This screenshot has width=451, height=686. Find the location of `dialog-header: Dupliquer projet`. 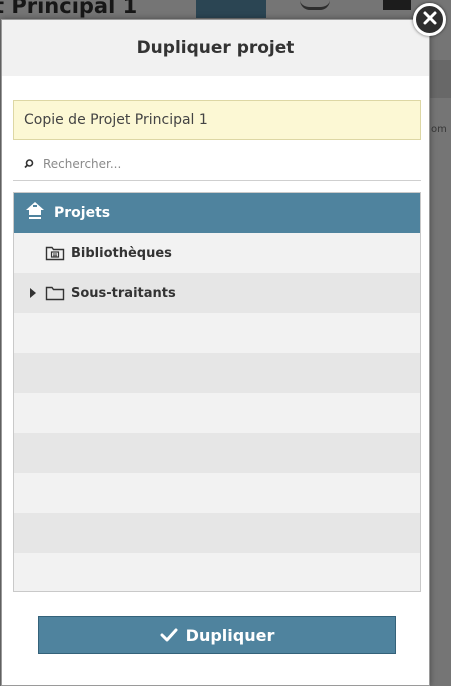

dialog-header: Dupliquer projet is located at coordinates (215, 48).